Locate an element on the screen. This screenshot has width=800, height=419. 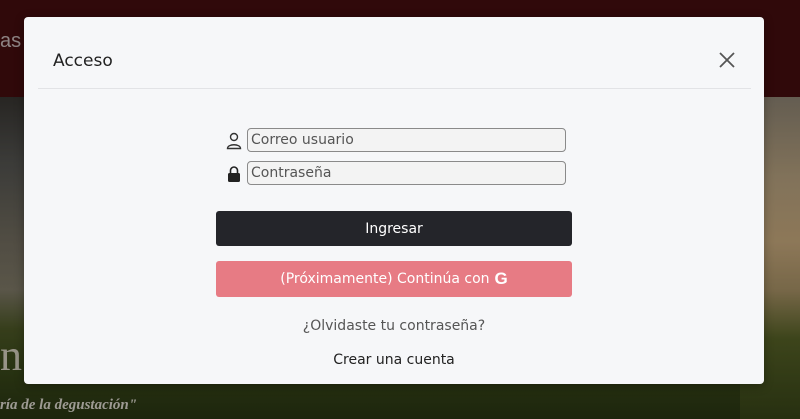
forgot-password-link: ¿Olvidaste tu contraseña? is located at coordinates (394, 326).